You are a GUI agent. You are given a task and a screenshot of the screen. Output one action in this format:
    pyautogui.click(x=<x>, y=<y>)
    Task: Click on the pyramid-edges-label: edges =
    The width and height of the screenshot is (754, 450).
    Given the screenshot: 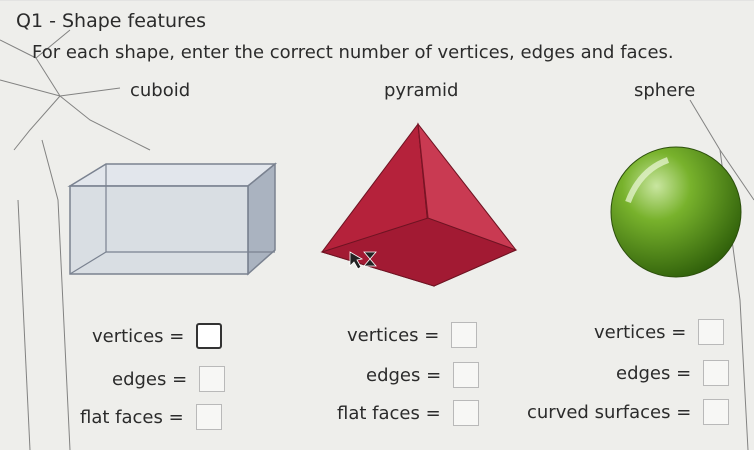 What is the action you would take?
    pyautogui.click(x=404, y=375)
    